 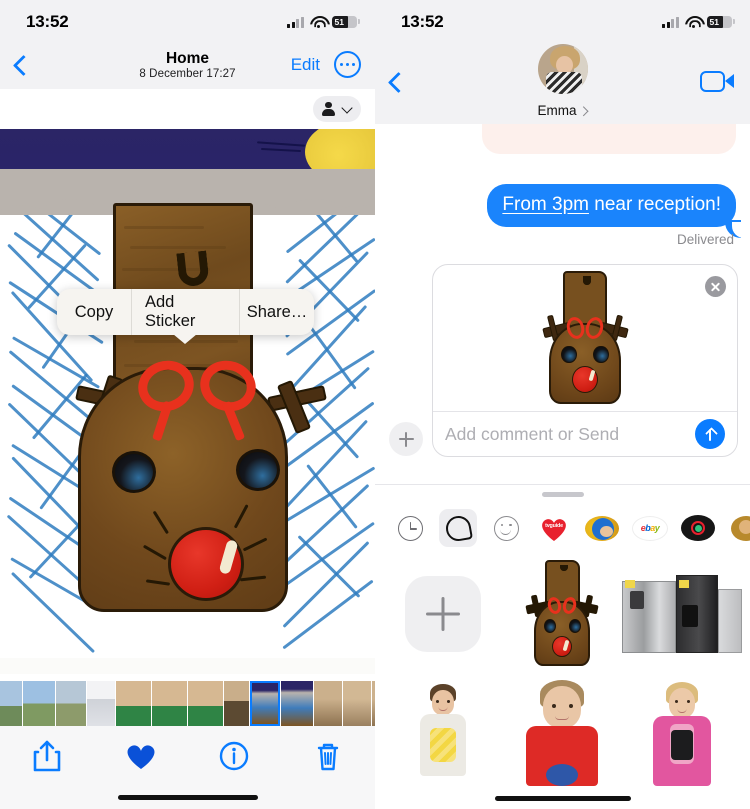 I want to click on battery-icon: 51, so click(x=346, y=22).